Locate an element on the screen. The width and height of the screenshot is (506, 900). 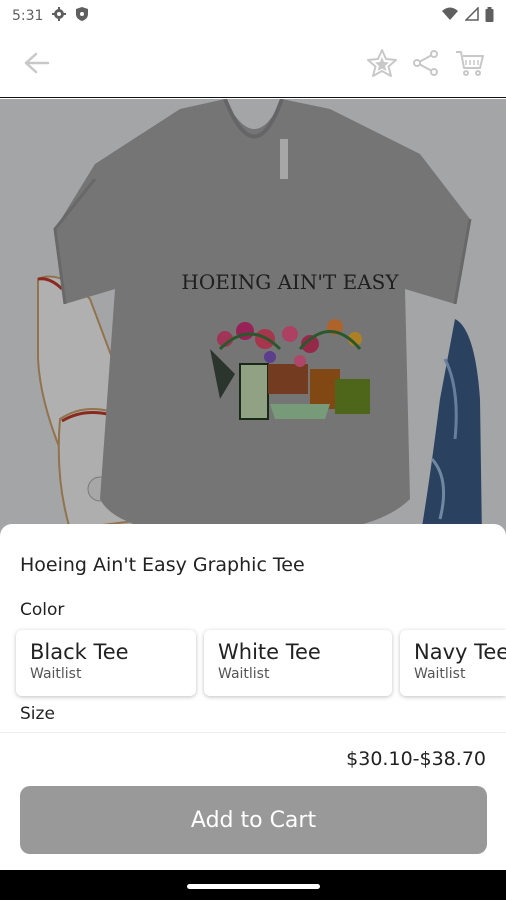
color-option-name: White Tee is located at coordinates (269, 652).